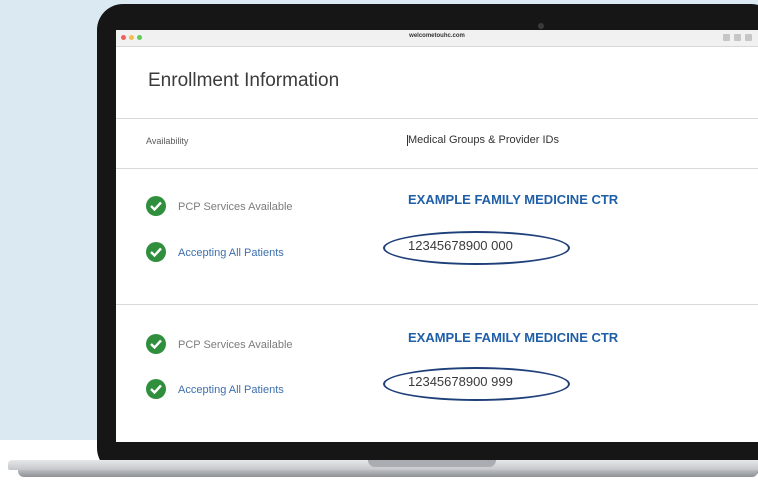 This screenshot has width=758, height=493. I want to click on share-icon, so click(726, 37).